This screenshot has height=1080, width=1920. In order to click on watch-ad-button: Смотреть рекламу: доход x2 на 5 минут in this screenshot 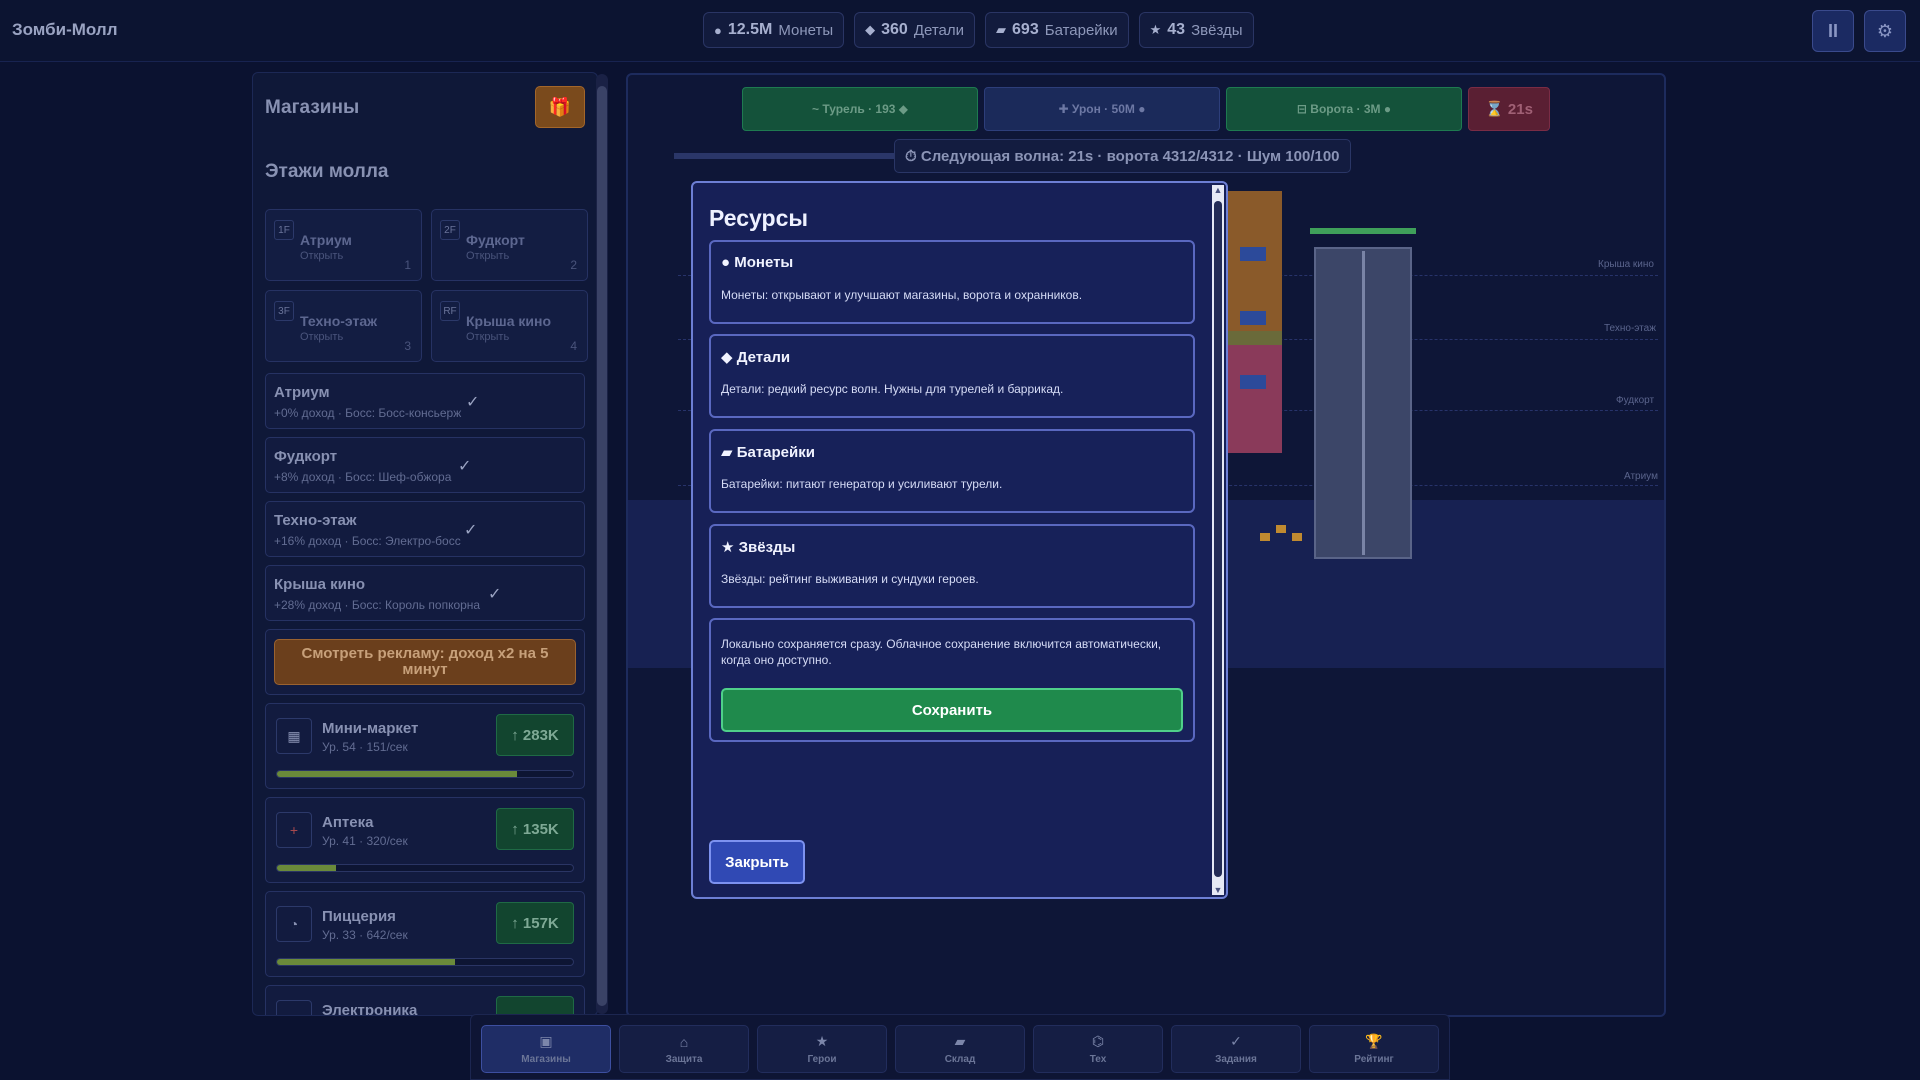, I will do `click(425, 662)`.